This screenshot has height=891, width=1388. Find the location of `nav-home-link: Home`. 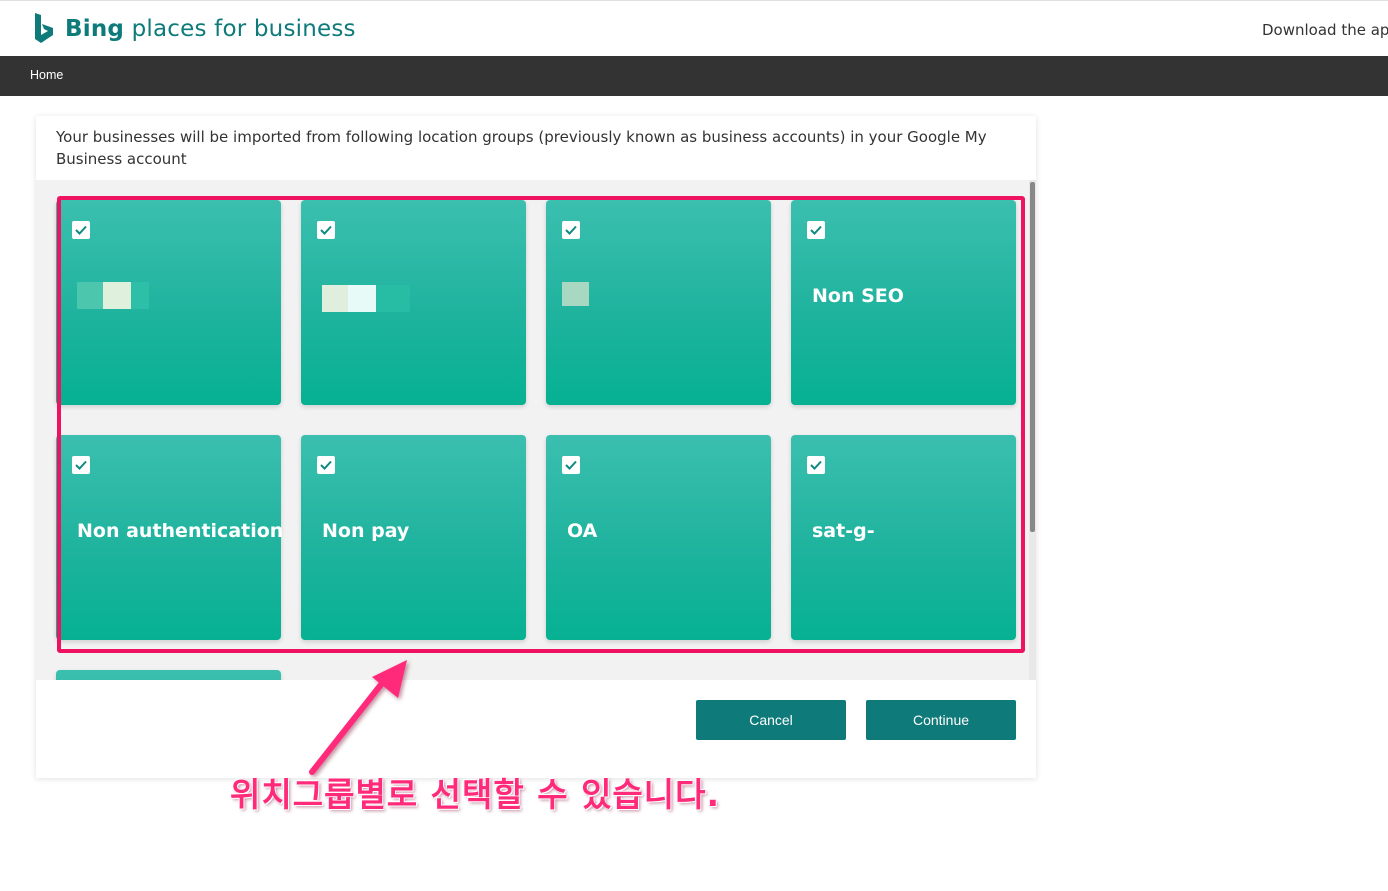

nav-home-link: Home is located at coordinates (46, 75).